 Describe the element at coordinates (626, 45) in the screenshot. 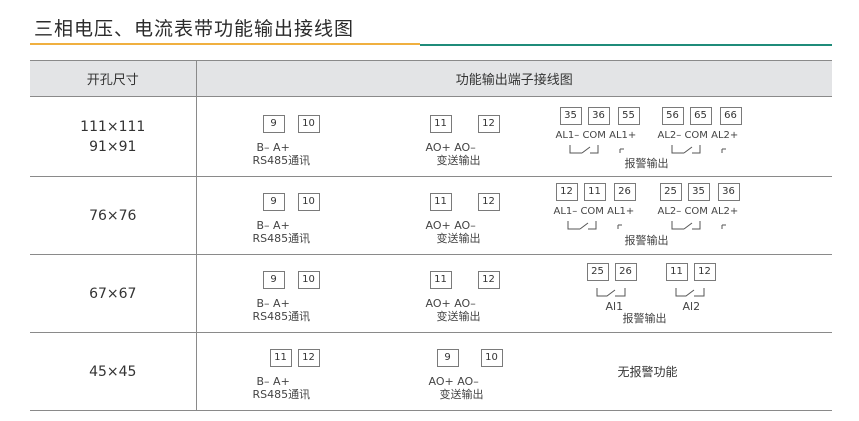

I see `title-divider-line` at that location.